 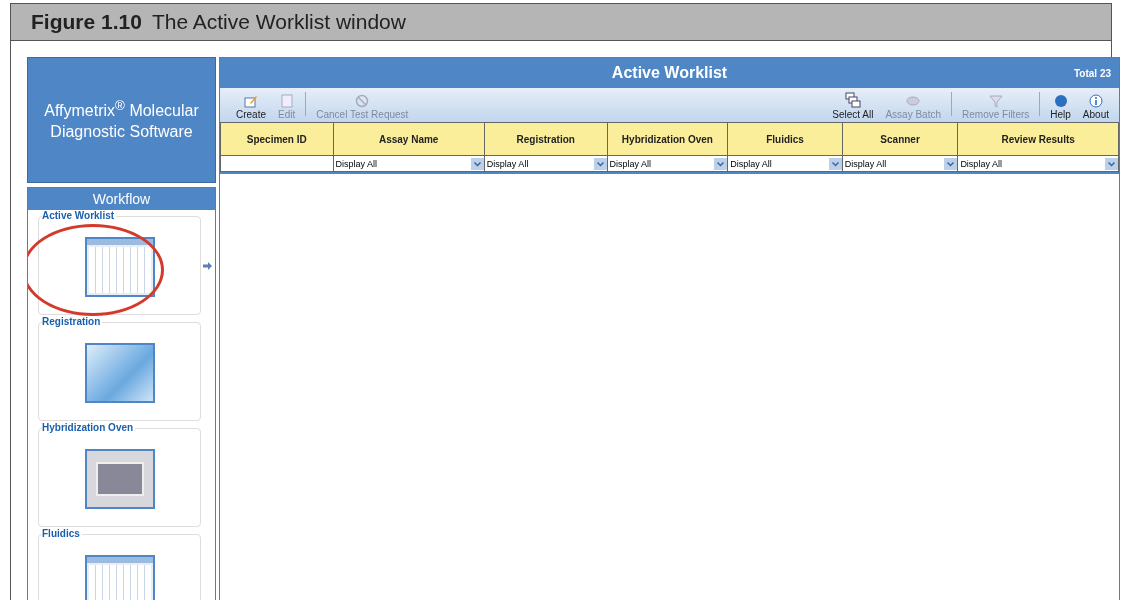 I want to click on document-icon, so click(x=286, y=101).